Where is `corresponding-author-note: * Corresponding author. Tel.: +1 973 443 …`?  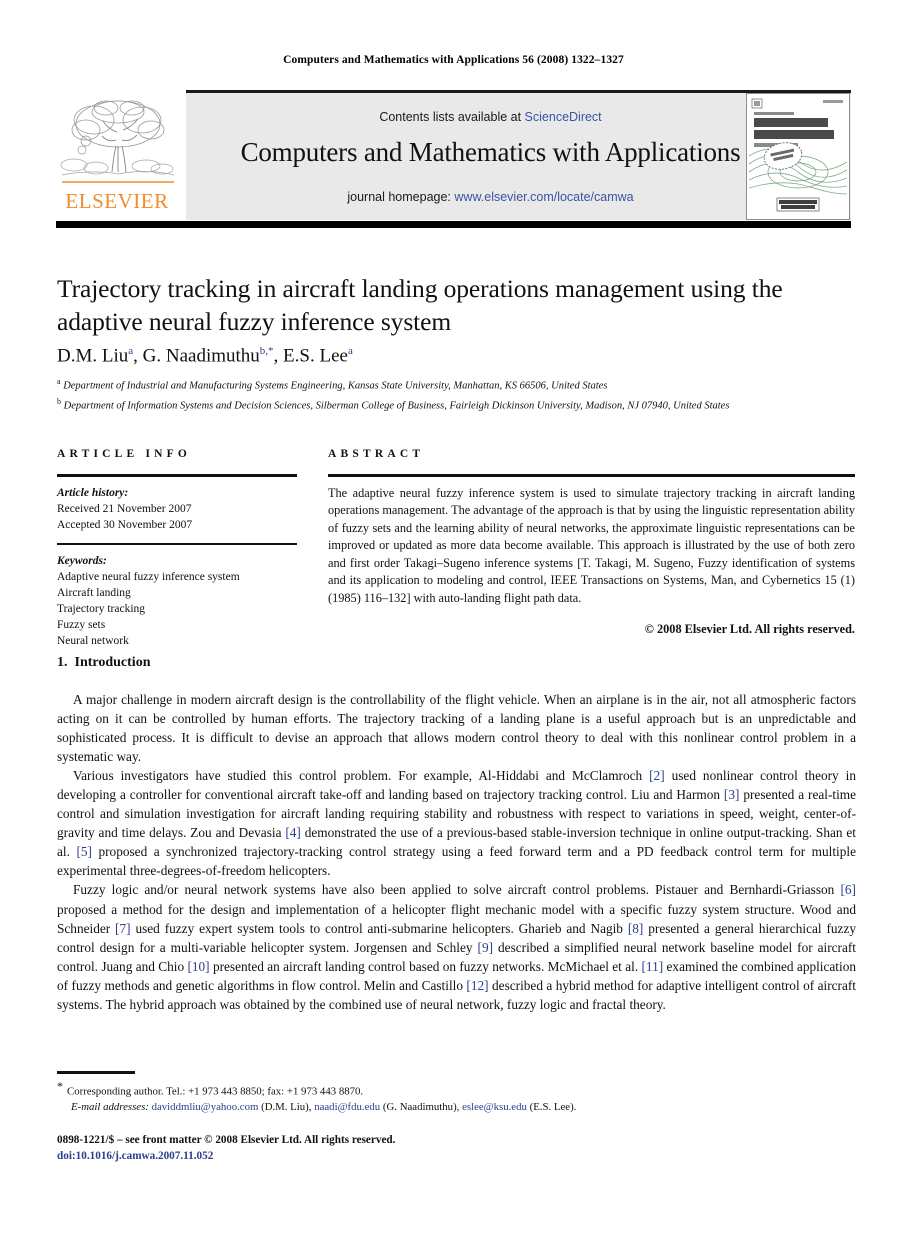 corresponding-author-note: * Corresponding author. Tel.: +1 973 443 … is located at coordinates (456, 1089).